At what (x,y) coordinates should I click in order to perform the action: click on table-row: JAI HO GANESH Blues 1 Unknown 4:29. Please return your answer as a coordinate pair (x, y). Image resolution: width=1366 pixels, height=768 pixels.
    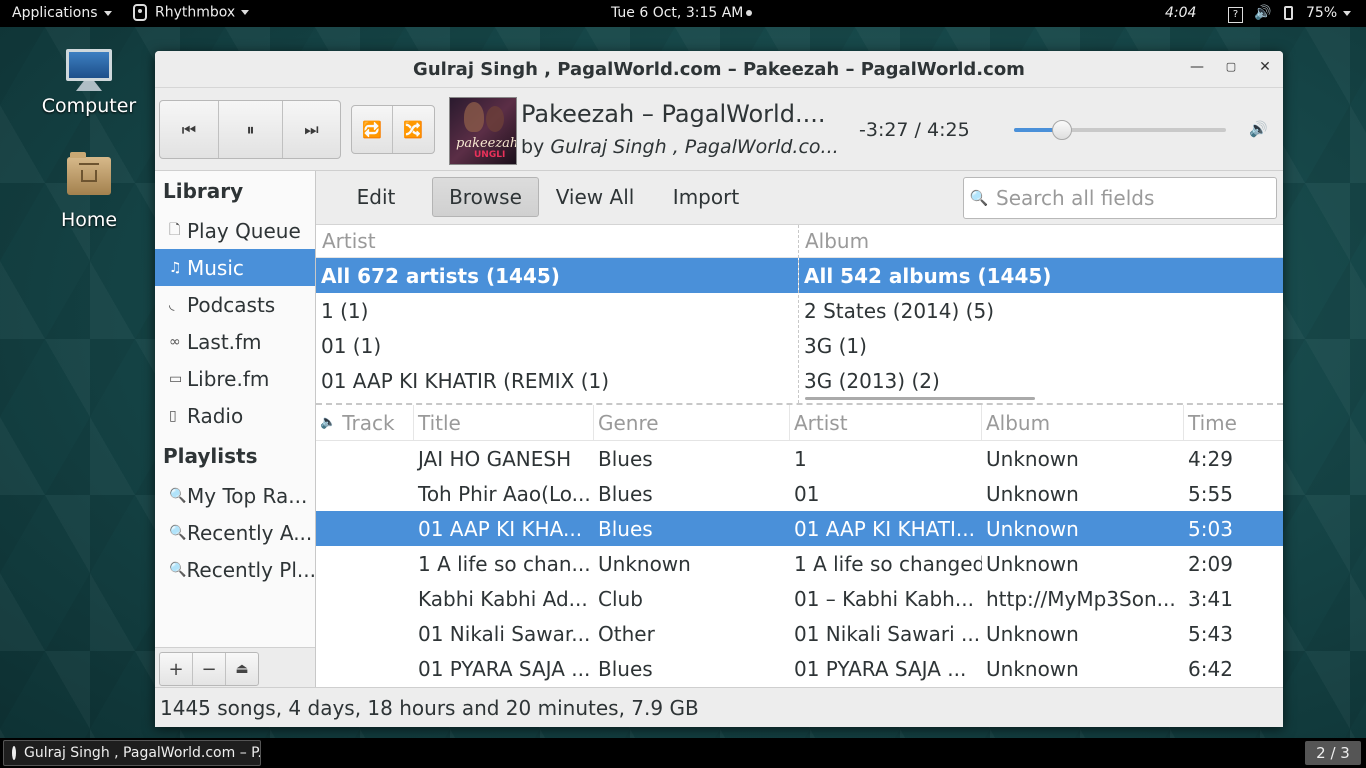
    Looking at the image, I should click on (799, 458).